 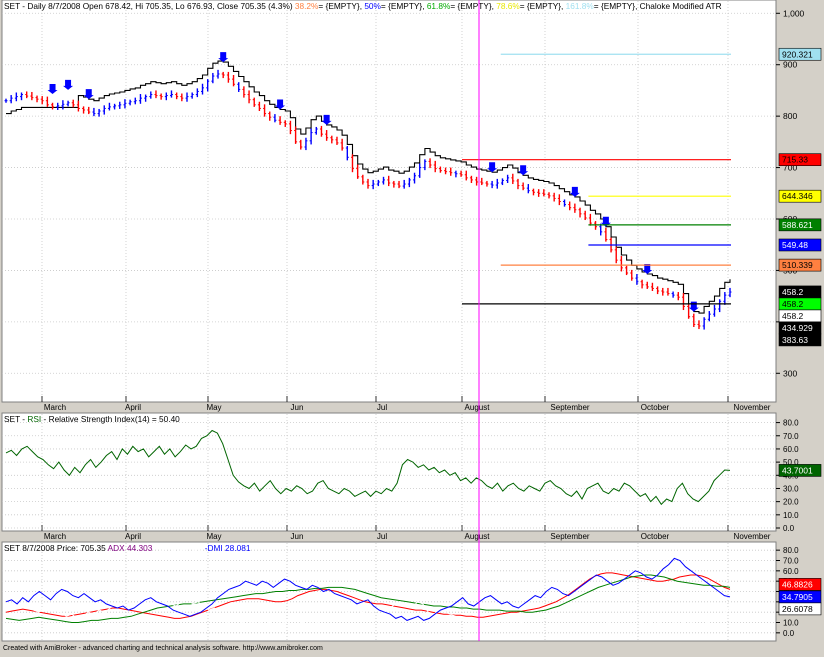 I want to click on title-segment: -DMI, so click(x=214, y=548).